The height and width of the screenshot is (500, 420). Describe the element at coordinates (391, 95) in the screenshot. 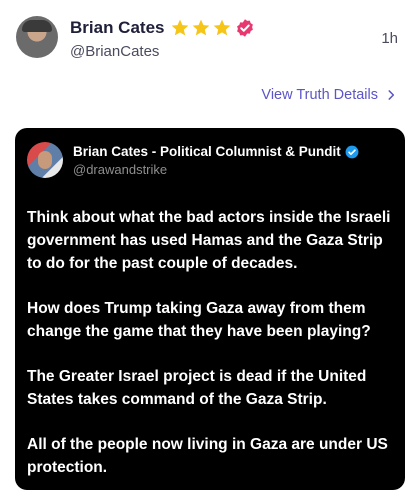

I see `chevron-right-icon` at that location.